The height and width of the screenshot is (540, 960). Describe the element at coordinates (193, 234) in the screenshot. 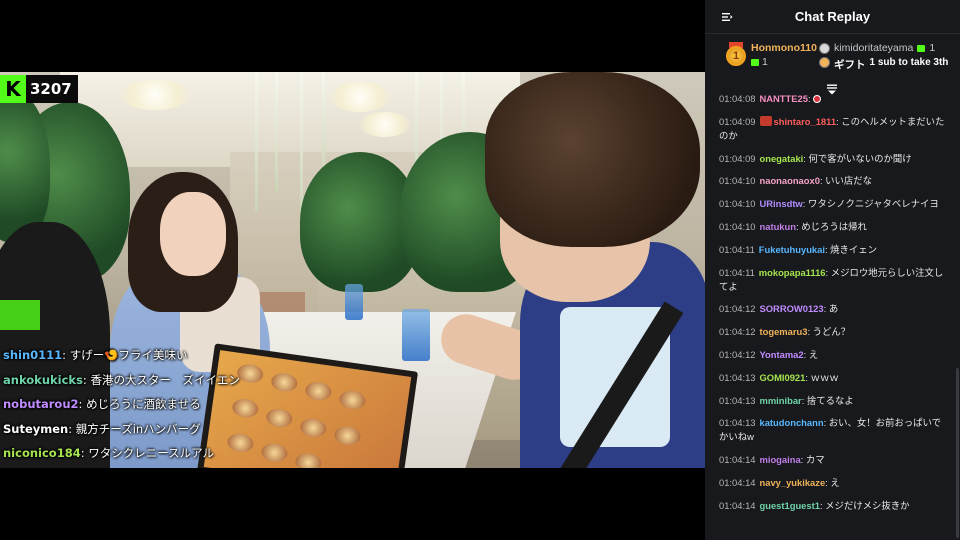

I see `person-woman-face` at that location.